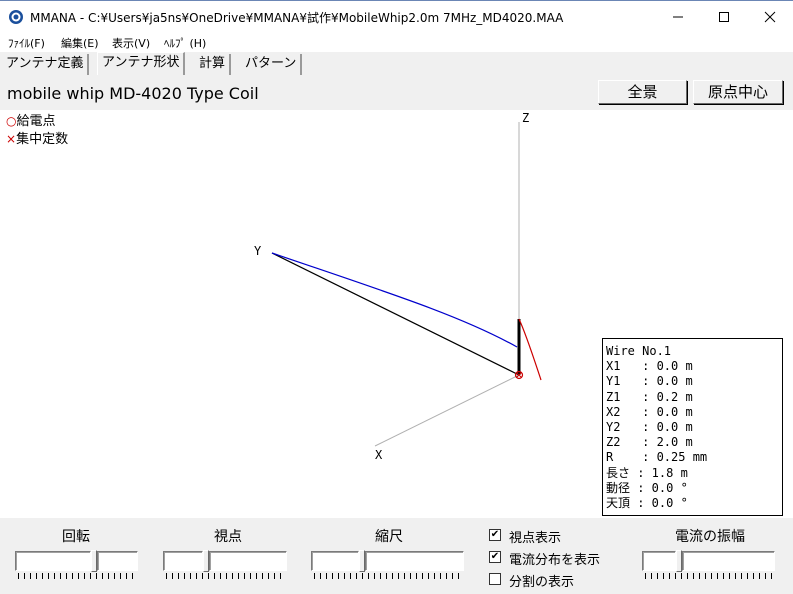 This screenshot has height=594, width=793. Describe the element at coordinates (526, 118) in the screenshot. I see `z-axis-label: Z` at that location.